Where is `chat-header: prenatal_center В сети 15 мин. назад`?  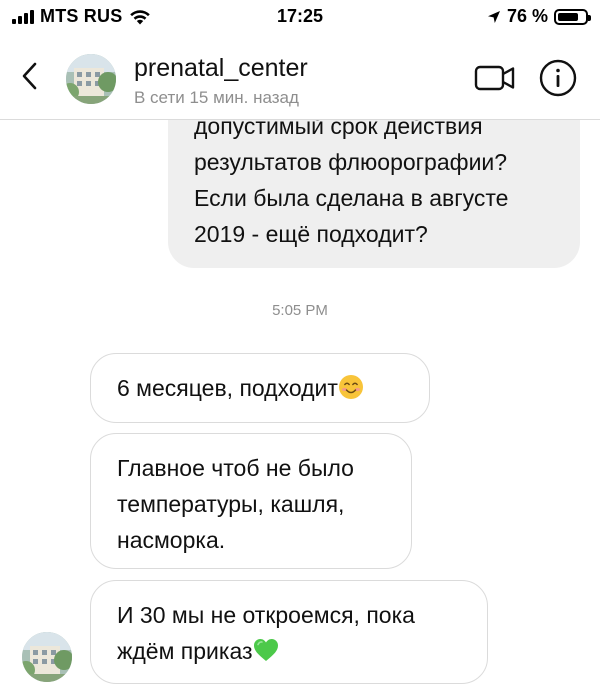
chat-header: prenatal_center В сети 15 мин. назад is located at coordinates (300, 77).